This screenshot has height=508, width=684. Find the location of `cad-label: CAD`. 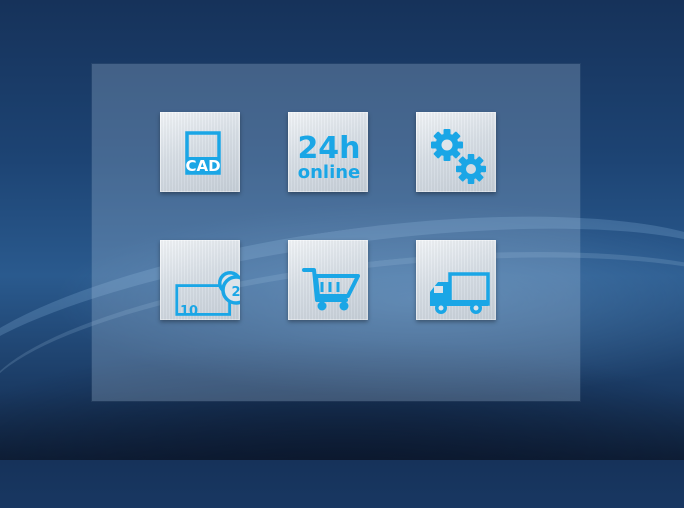

cad-label: CAD is located at coordinates (202, 166).